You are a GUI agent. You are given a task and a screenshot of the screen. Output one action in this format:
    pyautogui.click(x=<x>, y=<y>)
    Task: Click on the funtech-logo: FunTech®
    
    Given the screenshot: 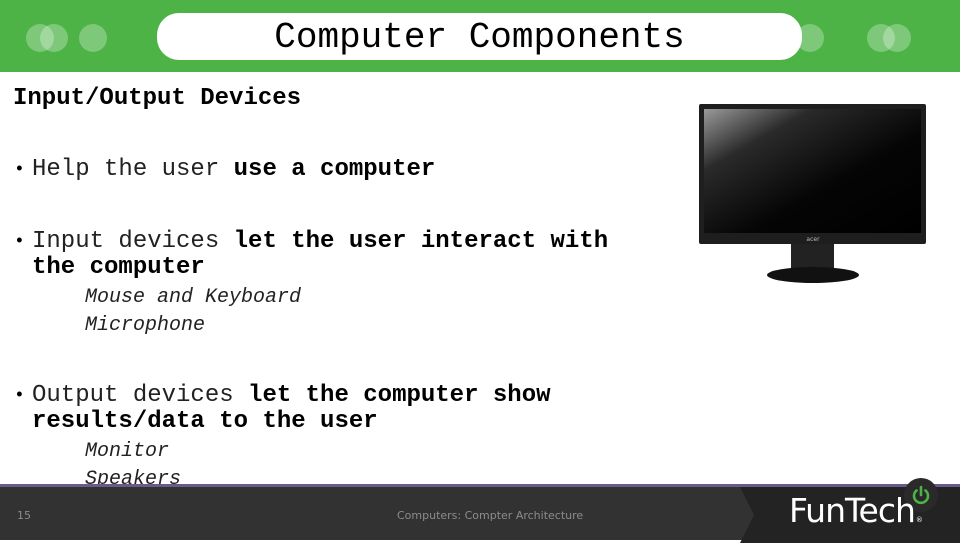 What is the action you would take?
    pyautogui.click(x=856, y=510)
    